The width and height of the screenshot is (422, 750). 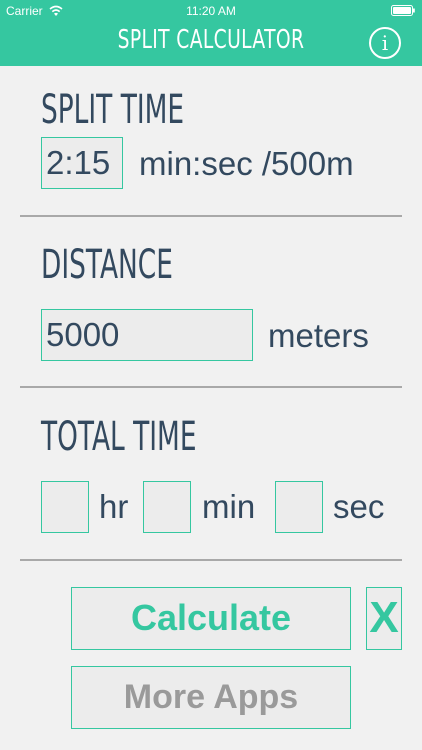 I want to click on status-bar: Carrier 11:20 AM, so click(x=211, y=11).